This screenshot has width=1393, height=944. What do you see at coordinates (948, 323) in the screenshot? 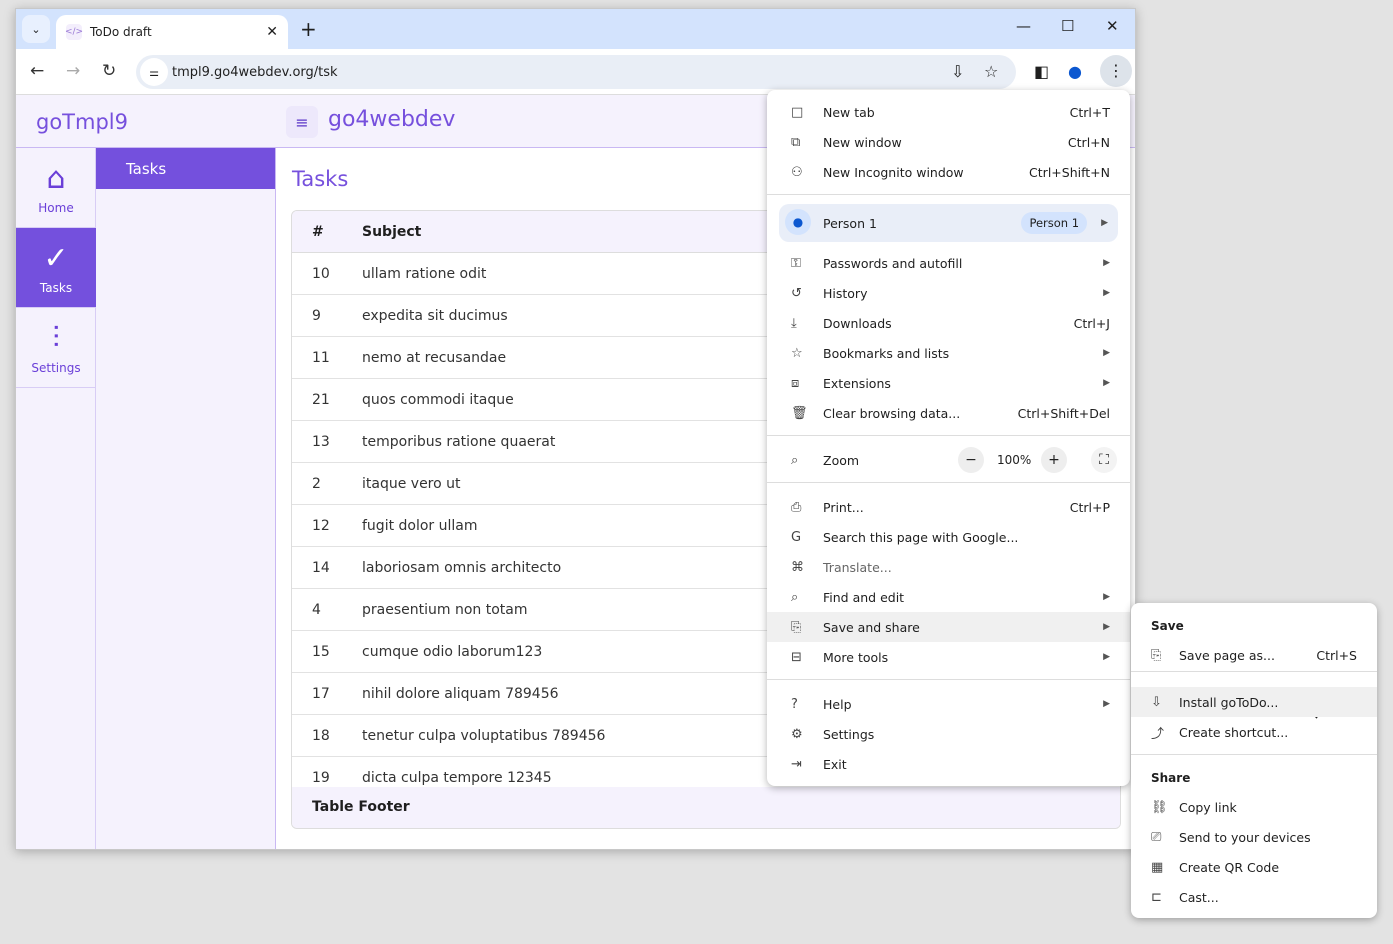
I see `menu-item-downloads: ⤓ Downloads Ctrl+J` at bounding box center [948, 323].